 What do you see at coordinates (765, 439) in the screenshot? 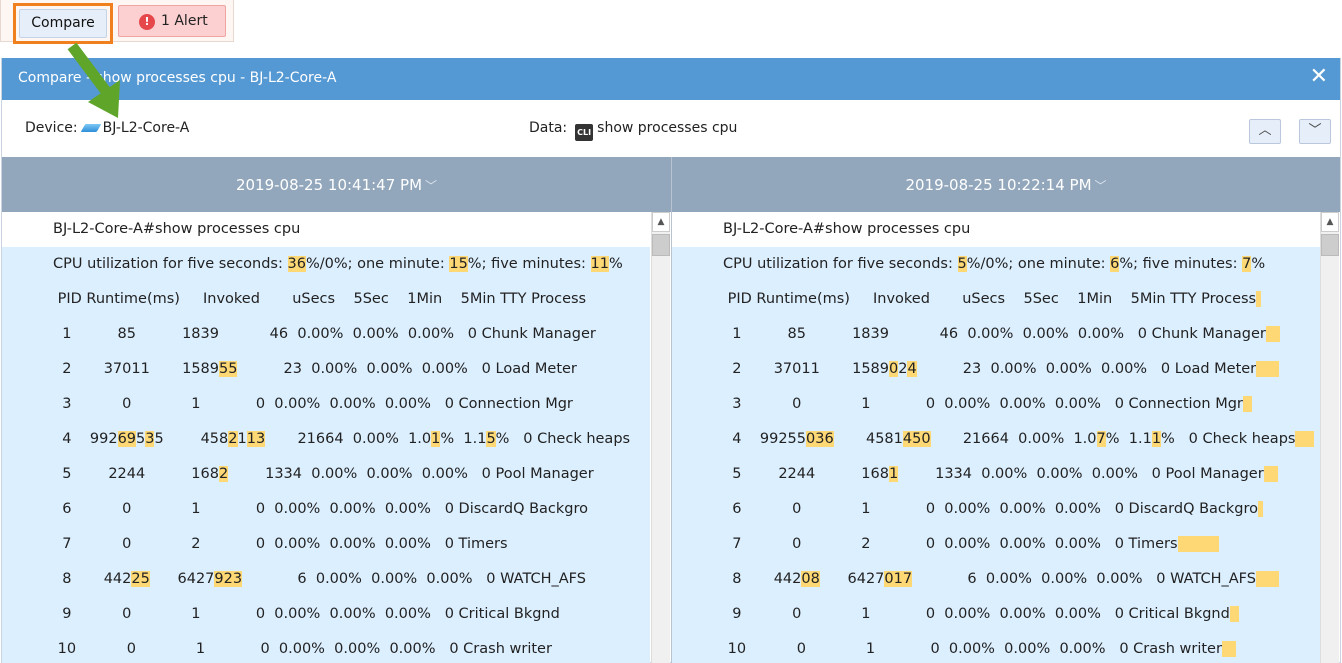
I see `line-text: 4 99255` at bounding box center [765, 439].